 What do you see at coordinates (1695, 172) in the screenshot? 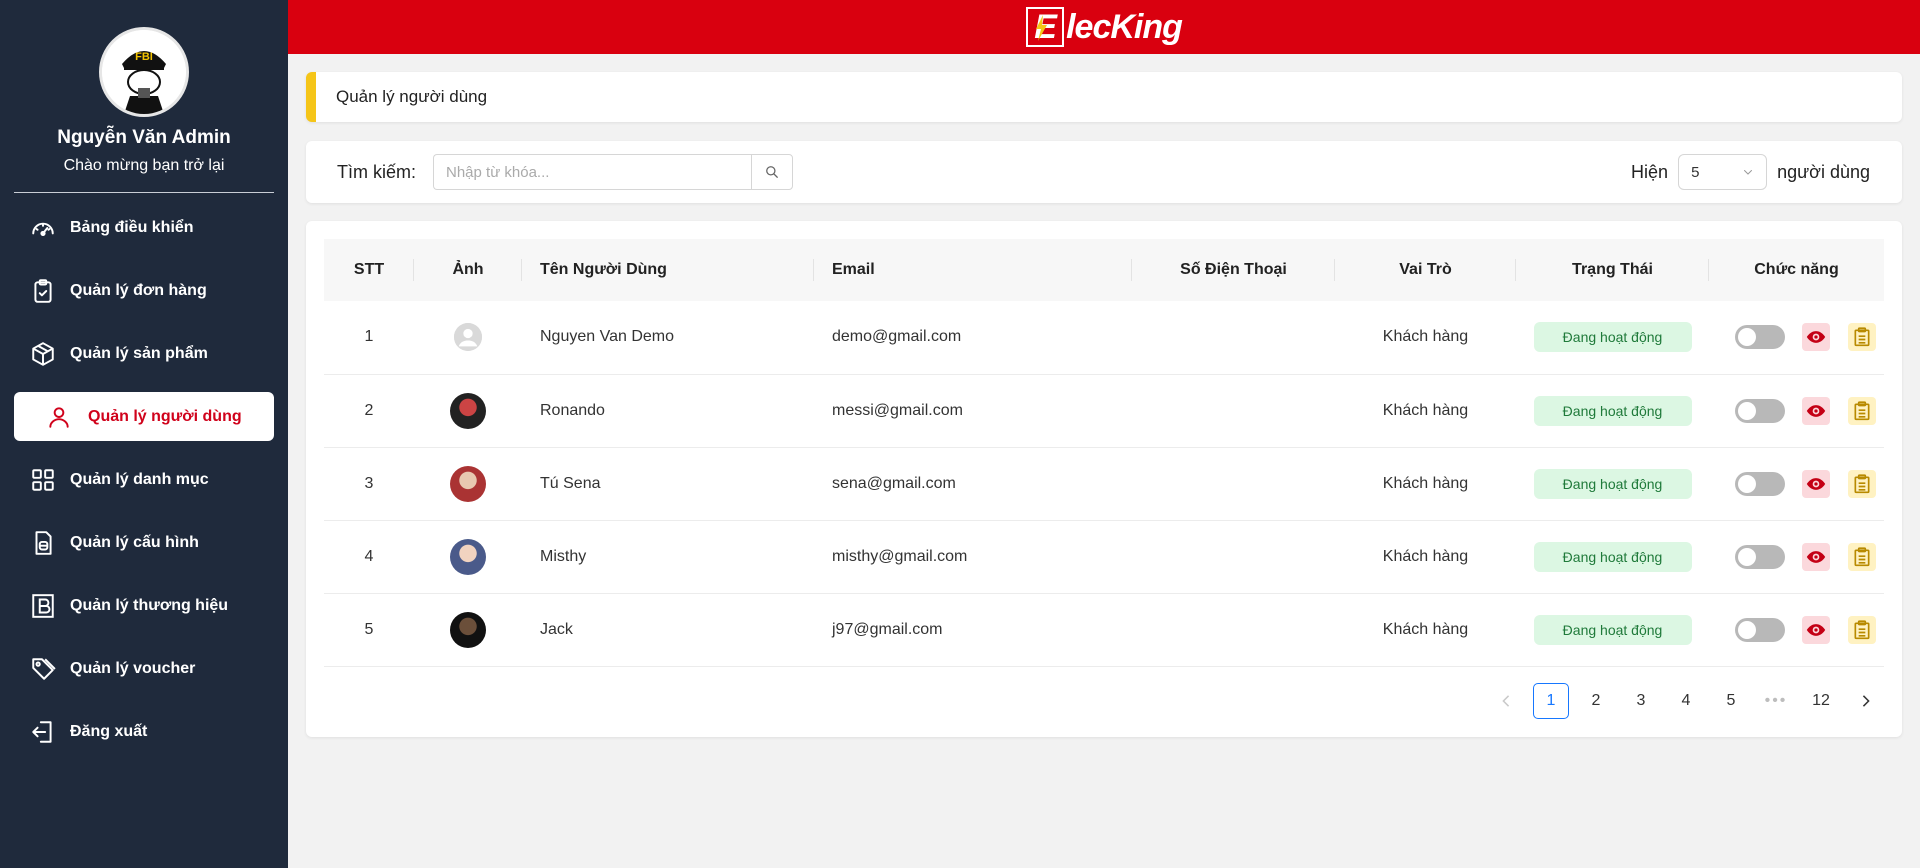
I see `page-size-value: 5` at bounding box center [1695, 172].